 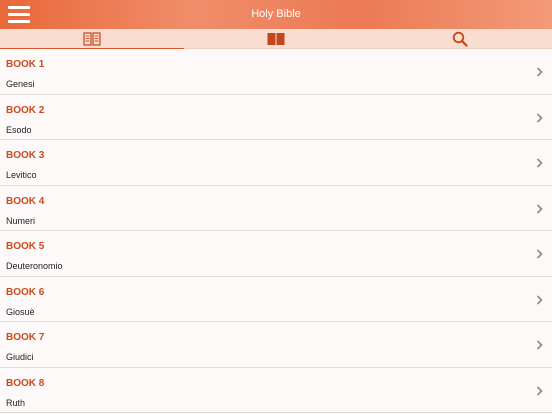 I want to click on book-label: BOOK 5, so click(x=25, y=246).